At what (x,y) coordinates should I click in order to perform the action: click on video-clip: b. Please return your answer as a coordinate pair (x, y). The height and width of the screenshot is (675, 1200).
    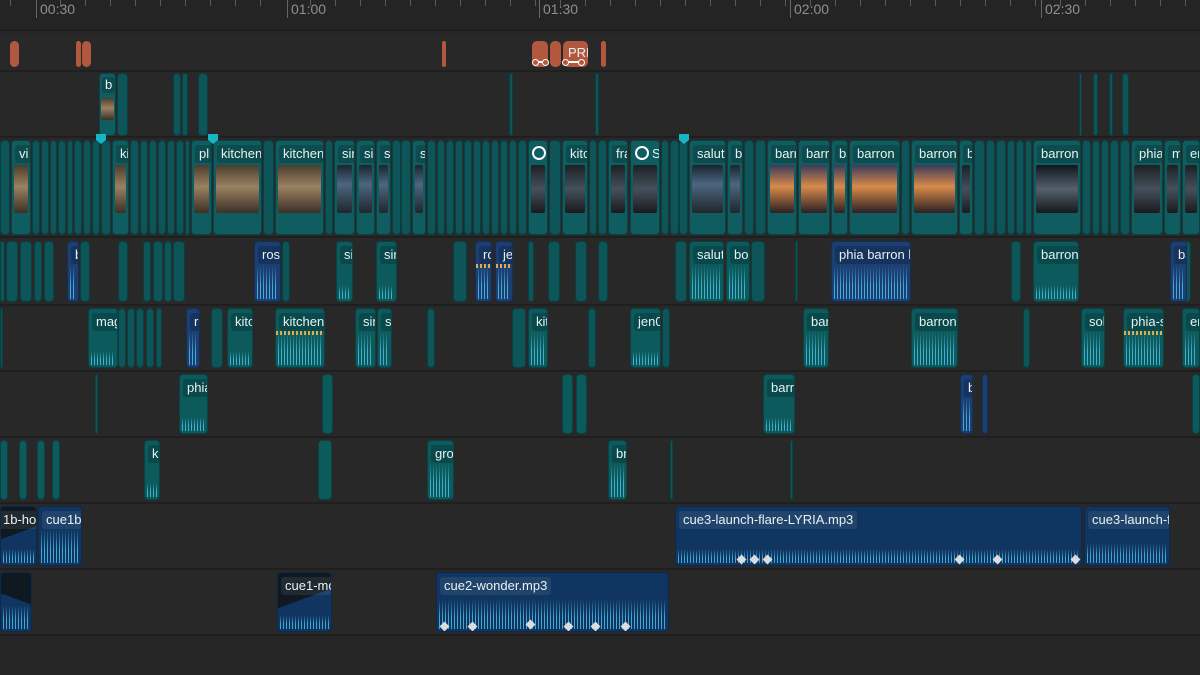
    Looking at the image, I should click on (966, 187).